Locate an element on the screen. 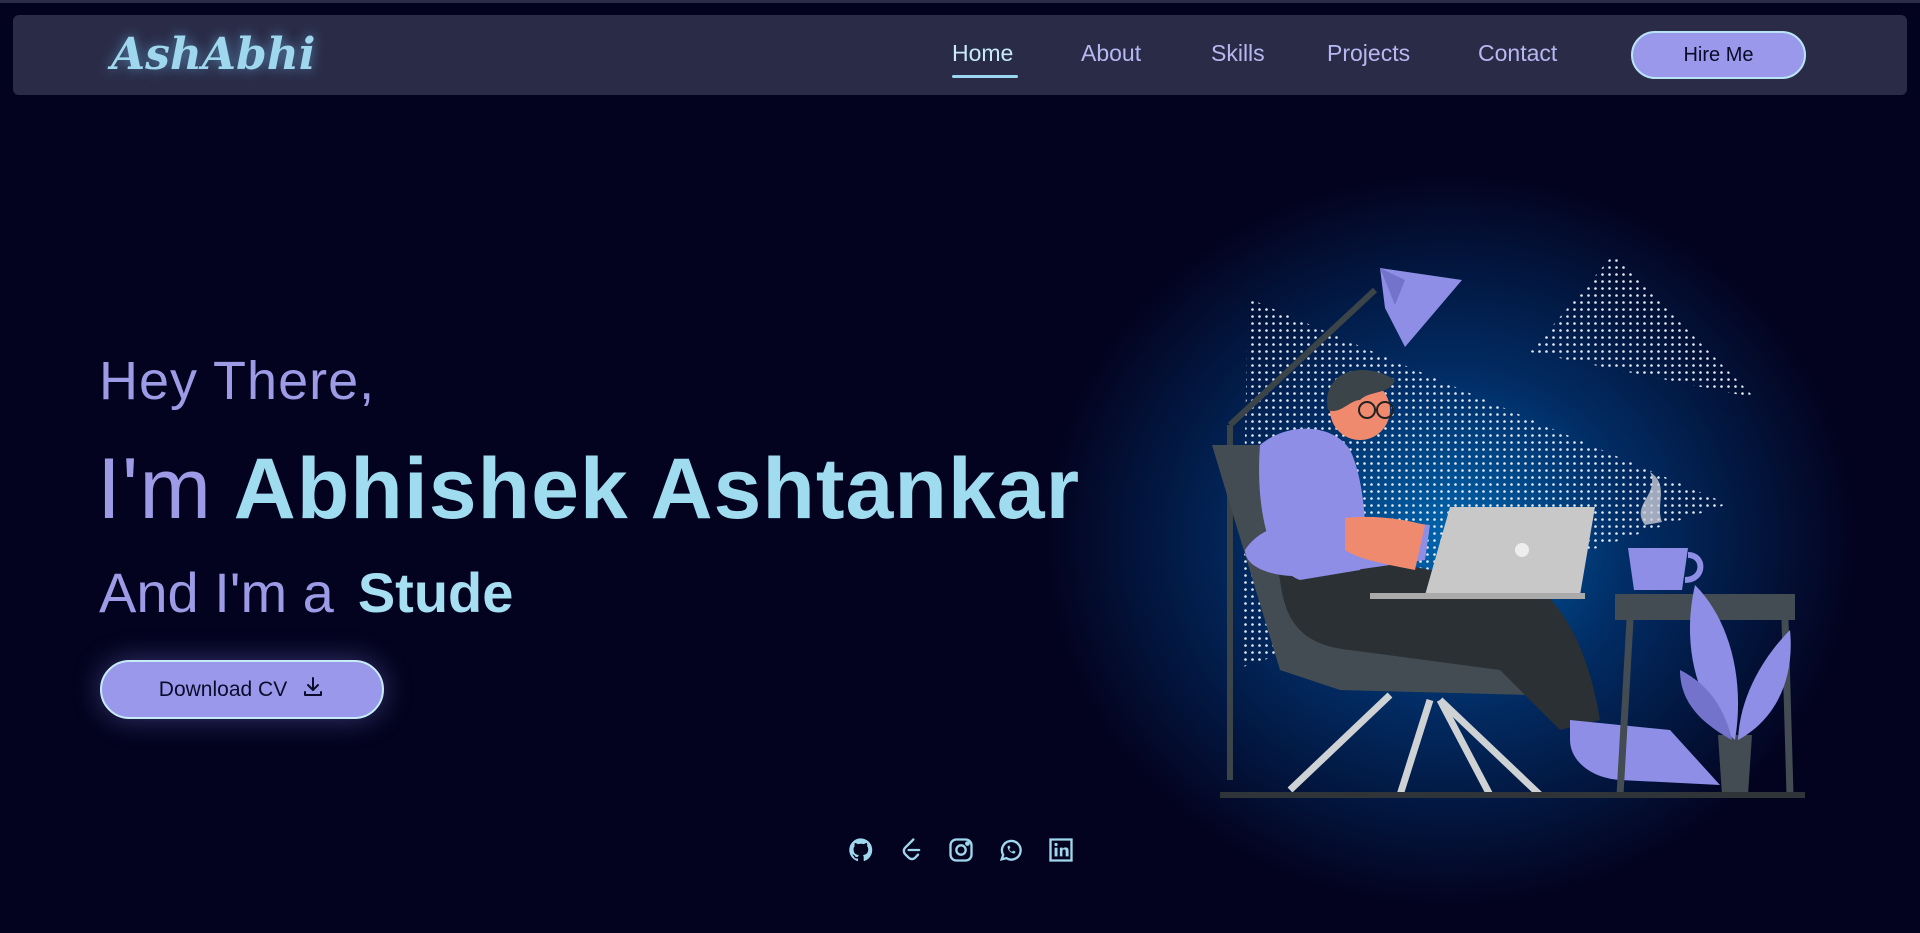  floor-line is located at coordinates (1512, 795).